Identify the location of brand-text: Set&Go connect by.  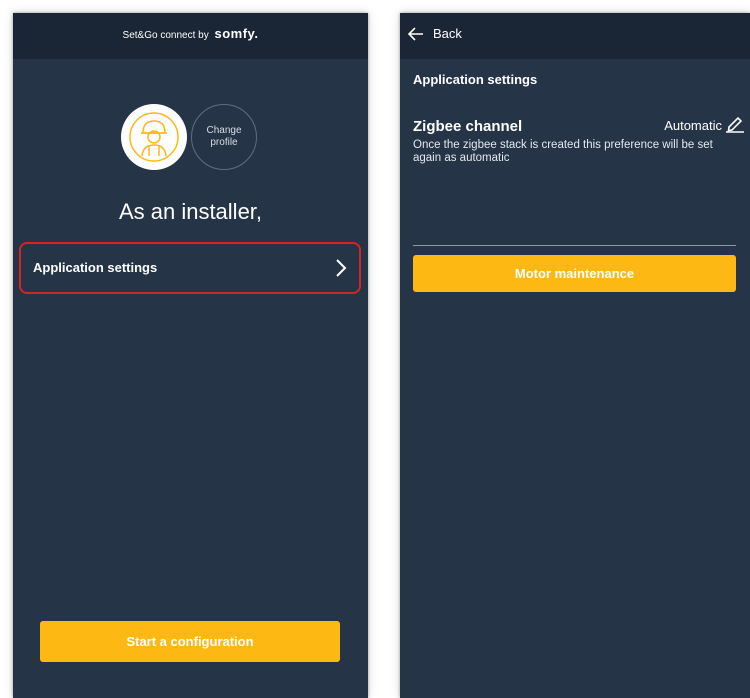
(165, 35).